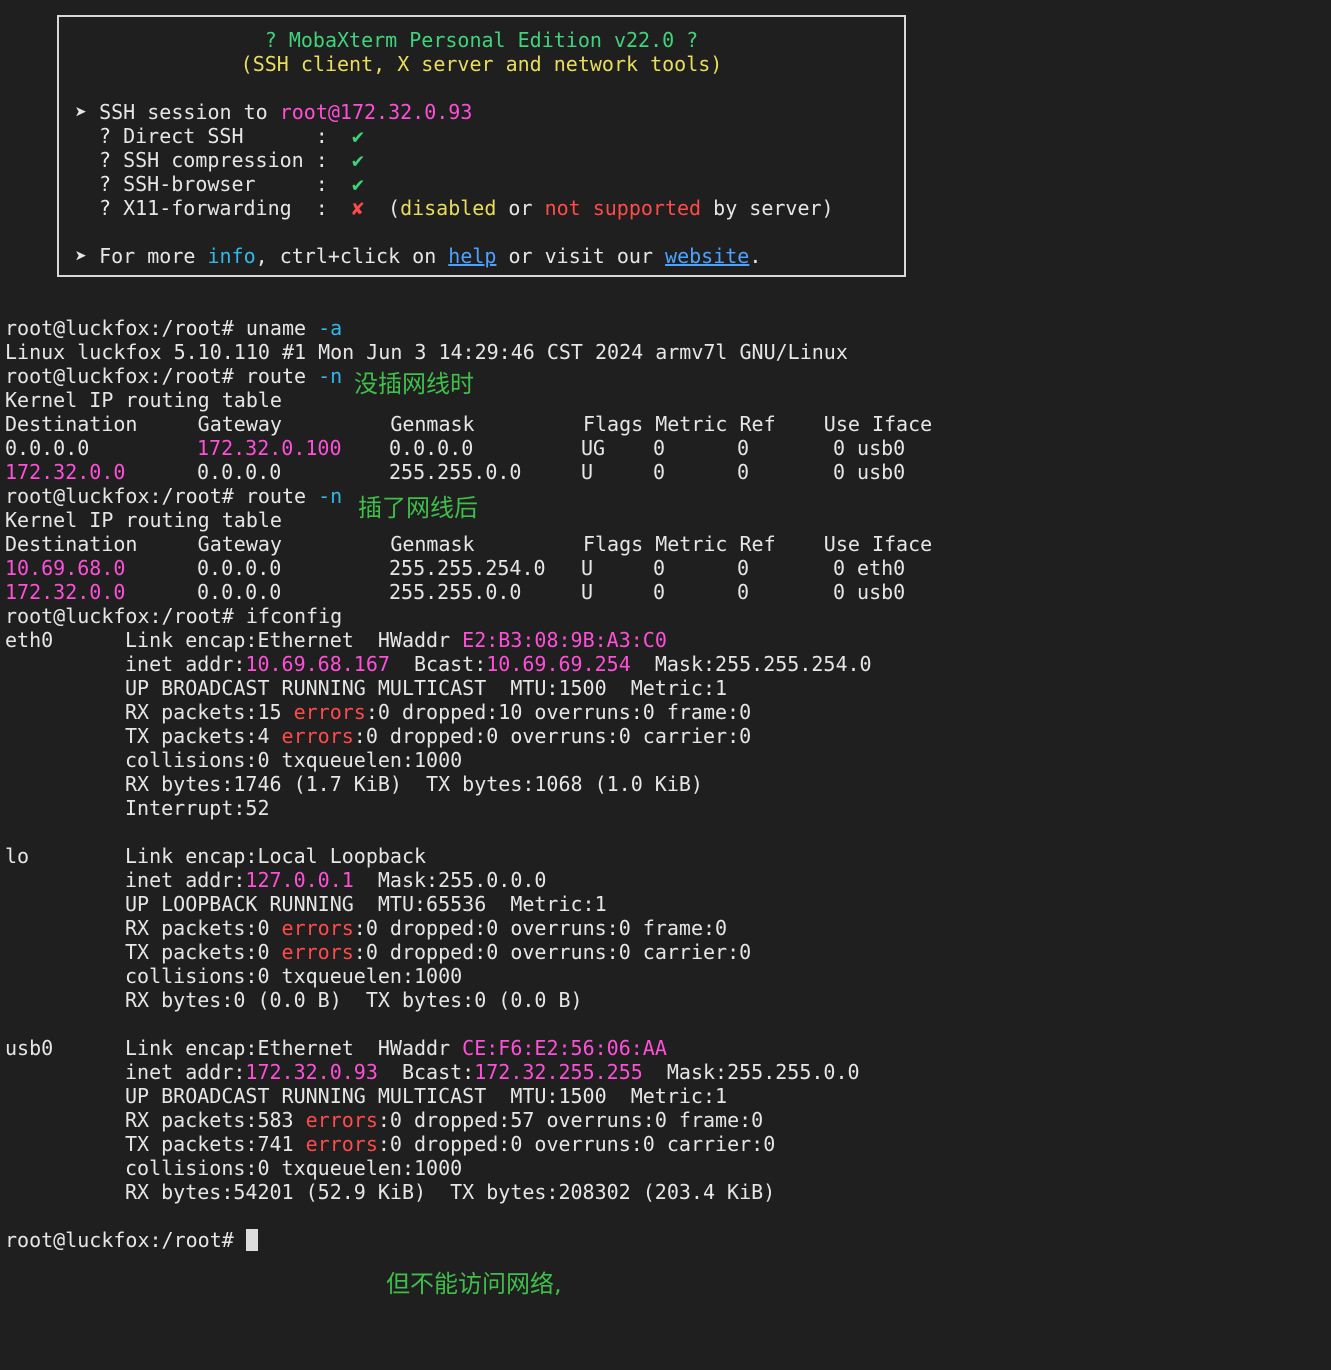 This screenshot has height=1370, width=1331. I want to click on route-row: 0.0.0.0 172.32.0.100 0.0.0.0 UG 0 0 0 usb0, so click(665, 448).